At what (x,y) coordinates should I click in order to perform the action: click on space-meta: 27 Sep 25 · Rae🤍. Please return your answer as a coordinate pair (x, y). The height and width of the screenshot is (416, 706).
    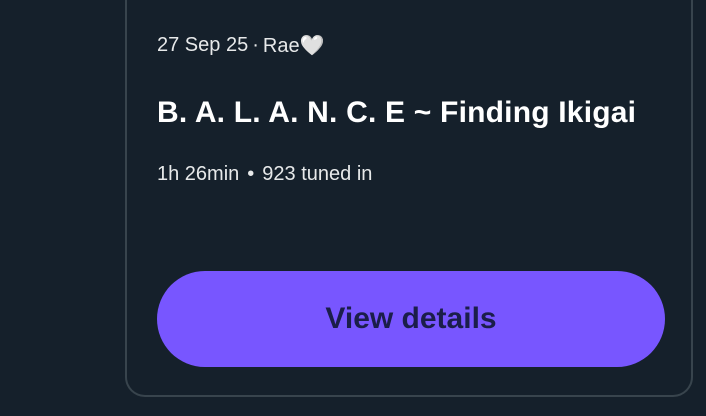
    Looking at the image, I should click on (240, 45).